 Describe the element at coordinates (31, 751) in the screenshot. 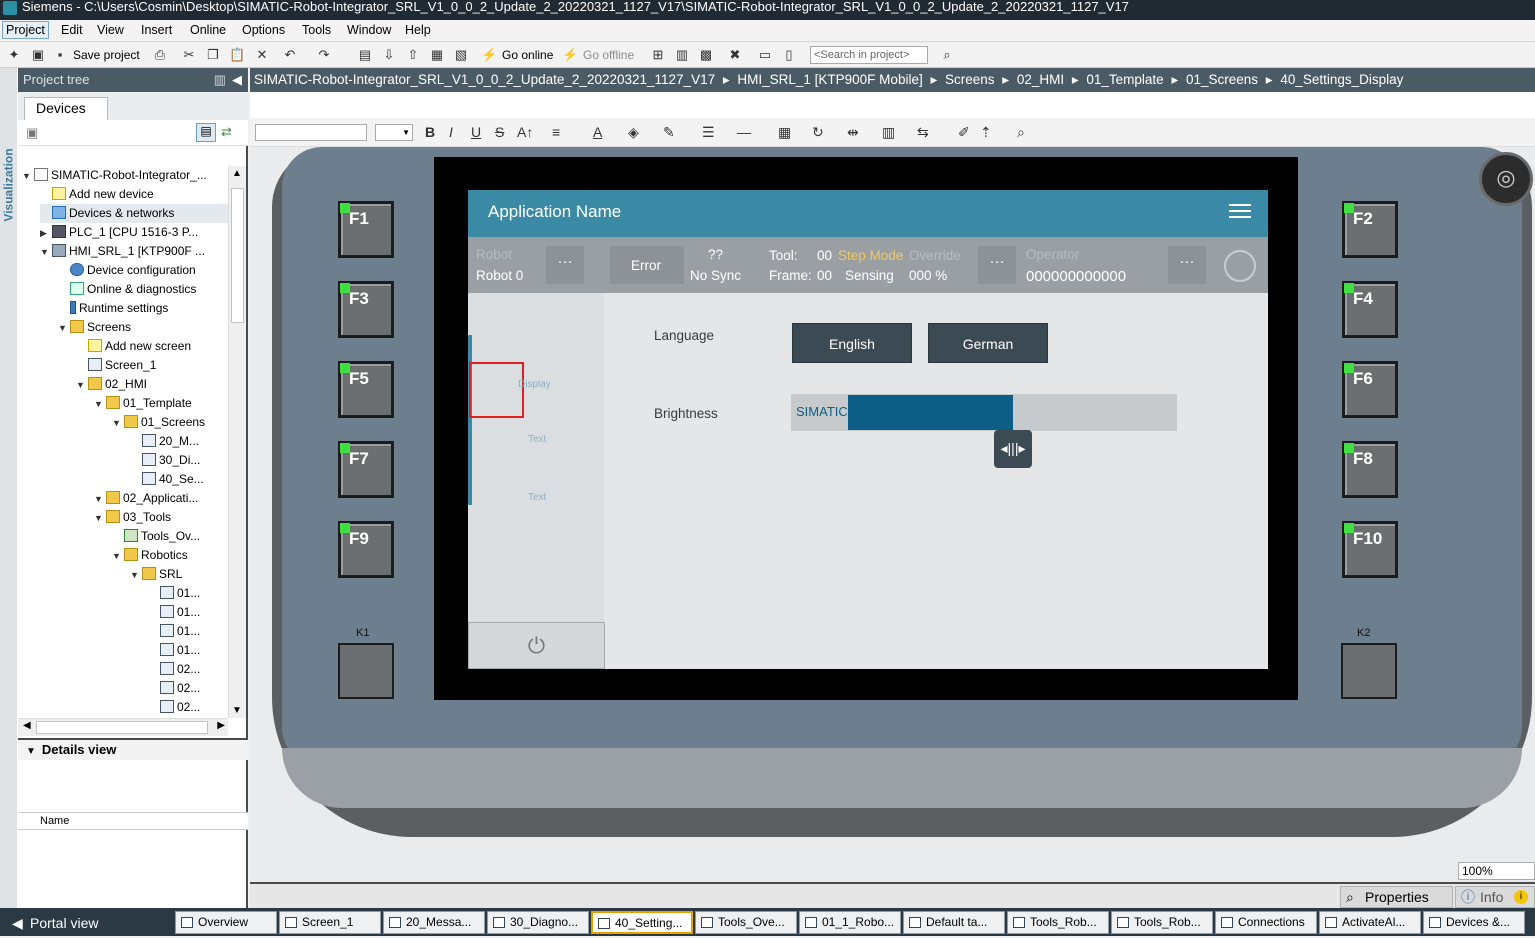

I see `details-collapse-icon: ▼` at that location.